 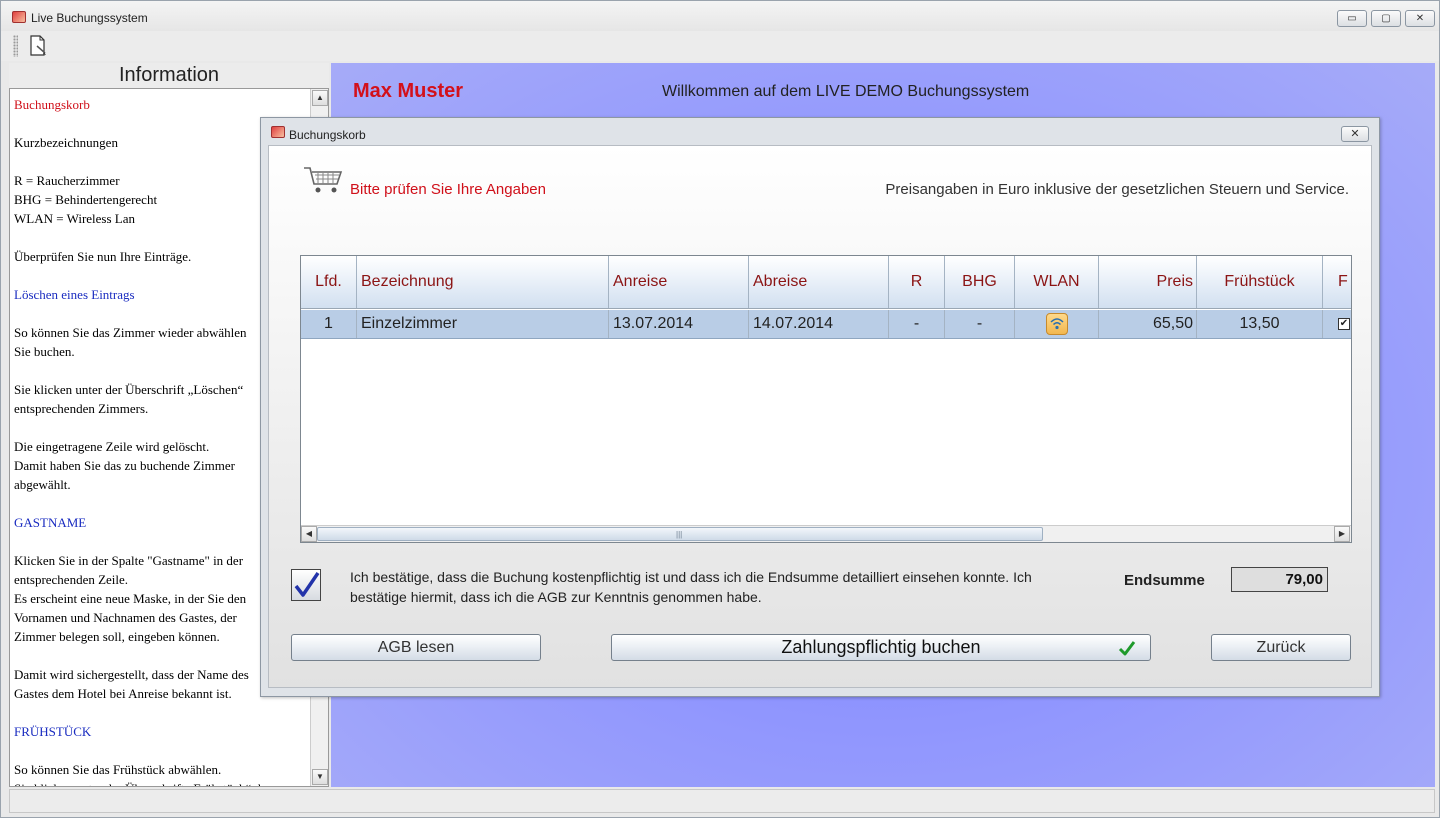 I want to click on info-line: So können Sie das Frühstück abwählen., so click(x=118, y=769).